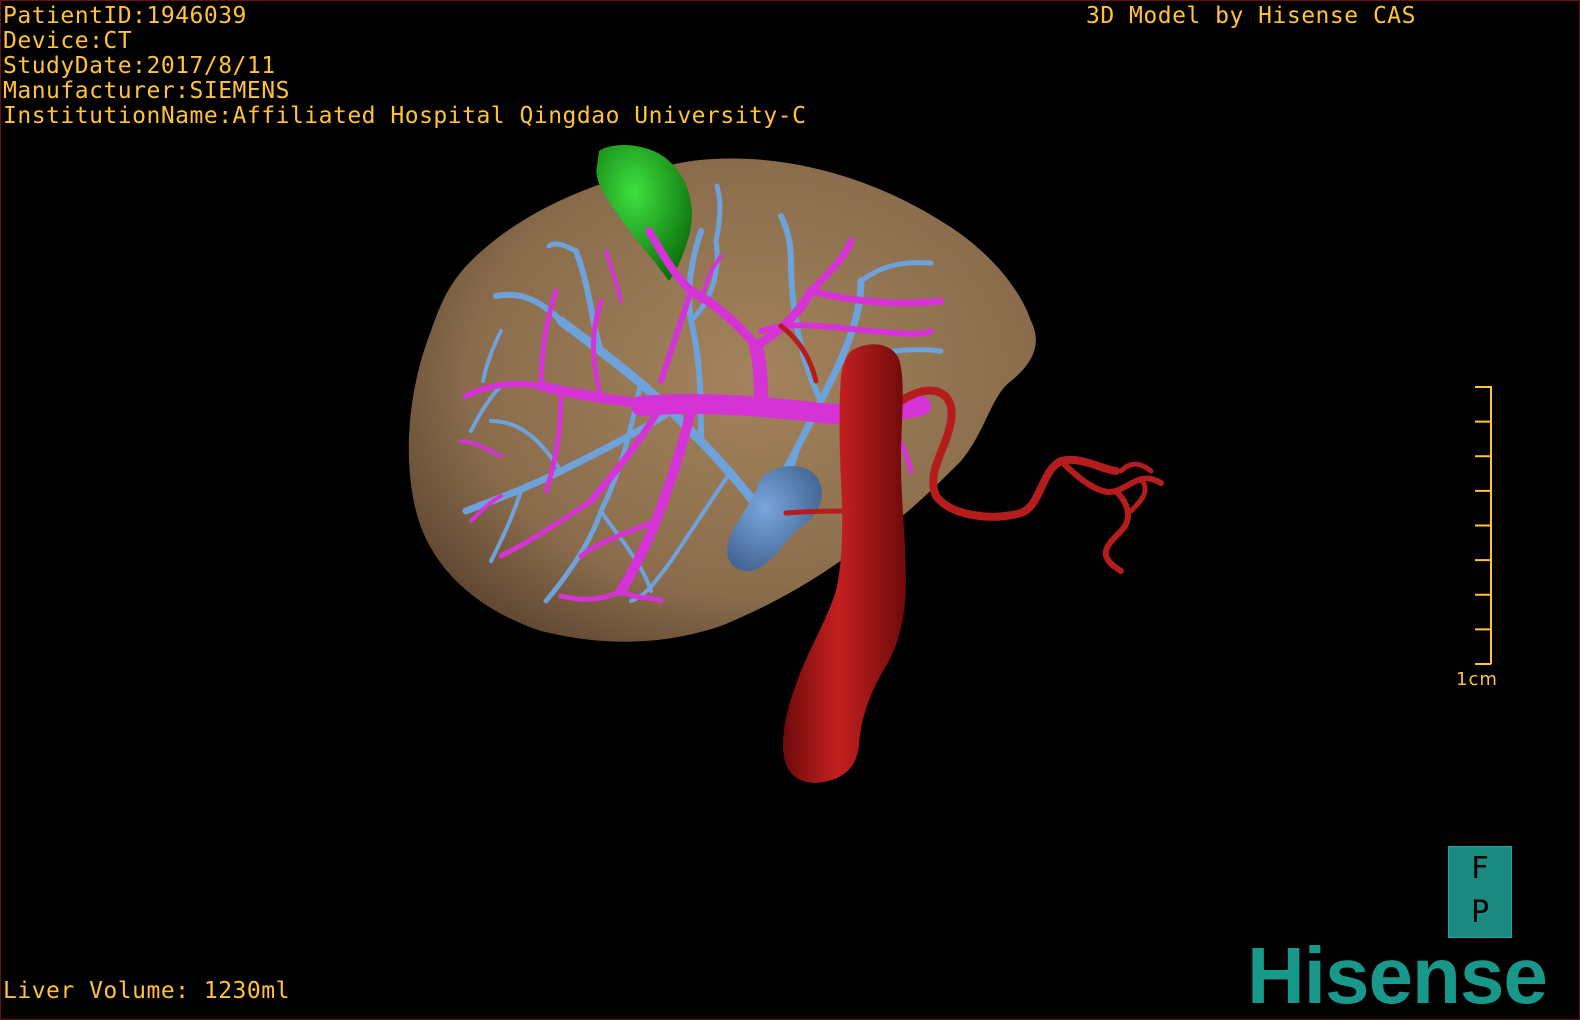 The height and width of the screenshot is (1020, 1580). Describe the element at coordinates (1480, 912) in the screenshot. I see `orientation-bottom-label: P` at that location.